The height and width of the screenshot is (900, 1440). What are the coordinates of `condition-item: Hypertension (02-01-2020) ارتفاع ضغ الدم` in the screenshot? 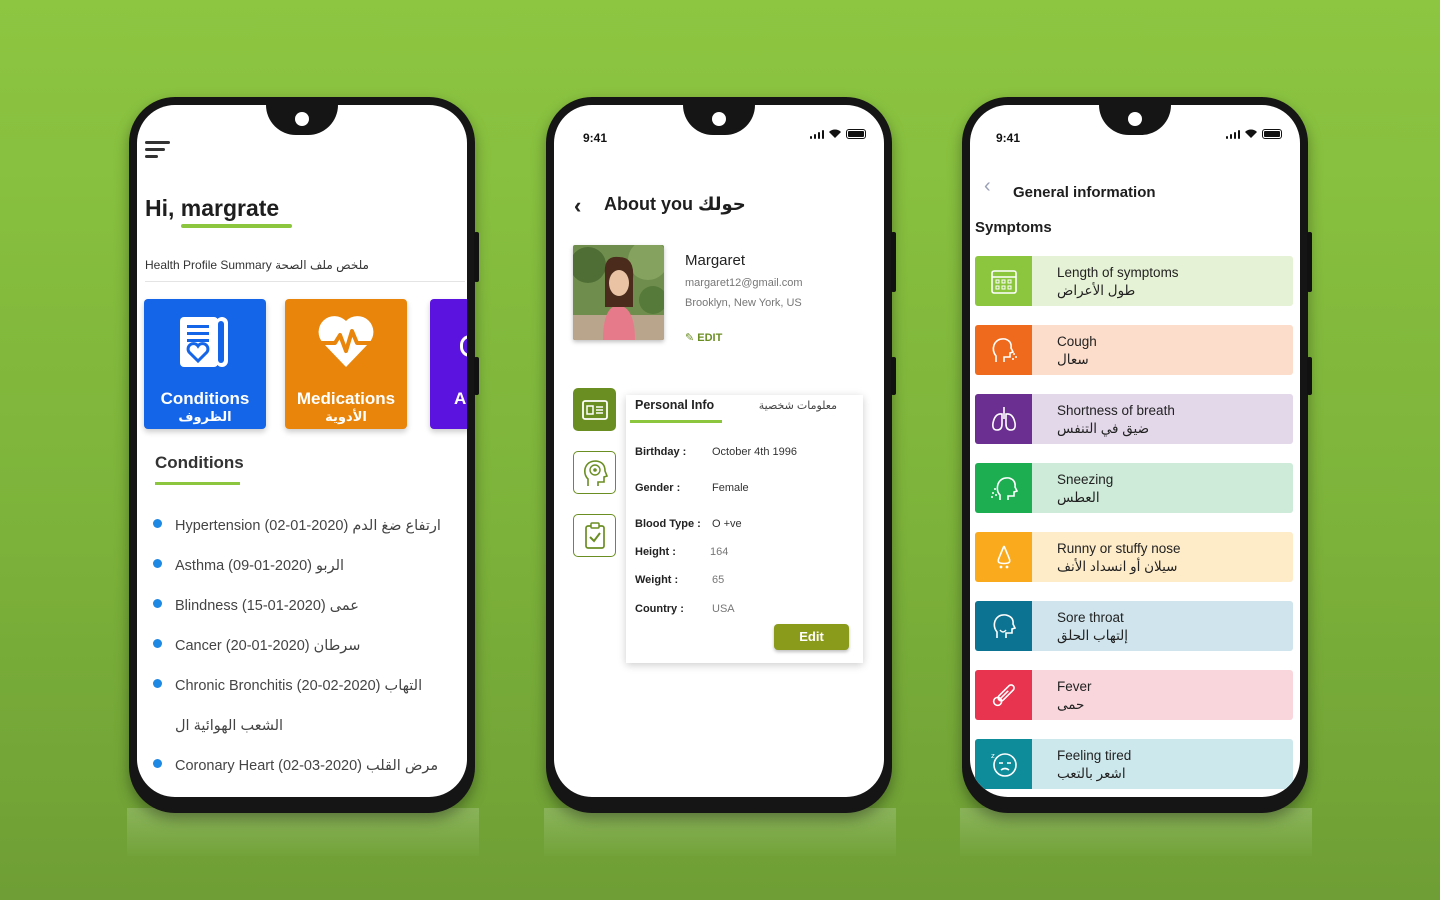 It's located at (297, 526).